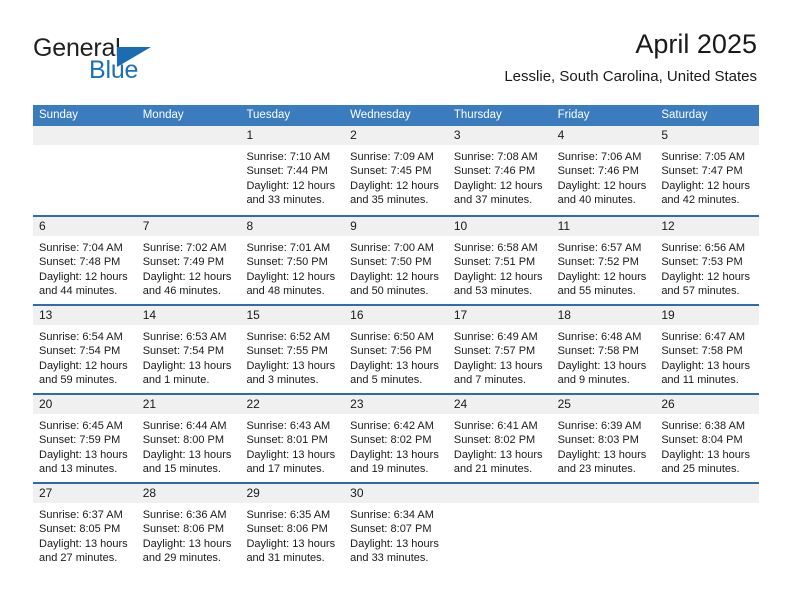 This screenshot has width=792, height=612. I want to click on day-number-band, so click(499, 493).